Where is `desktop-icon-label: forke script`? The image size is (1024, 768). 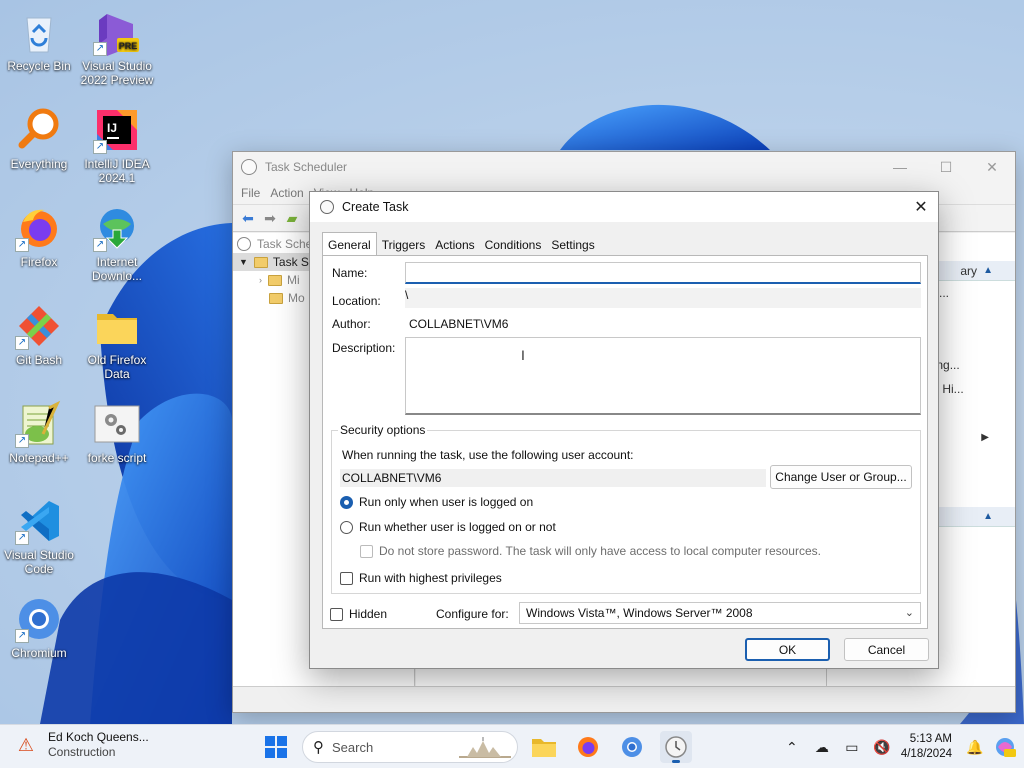
desktop-icon-label: forke script is located at coordinates (117, 458).